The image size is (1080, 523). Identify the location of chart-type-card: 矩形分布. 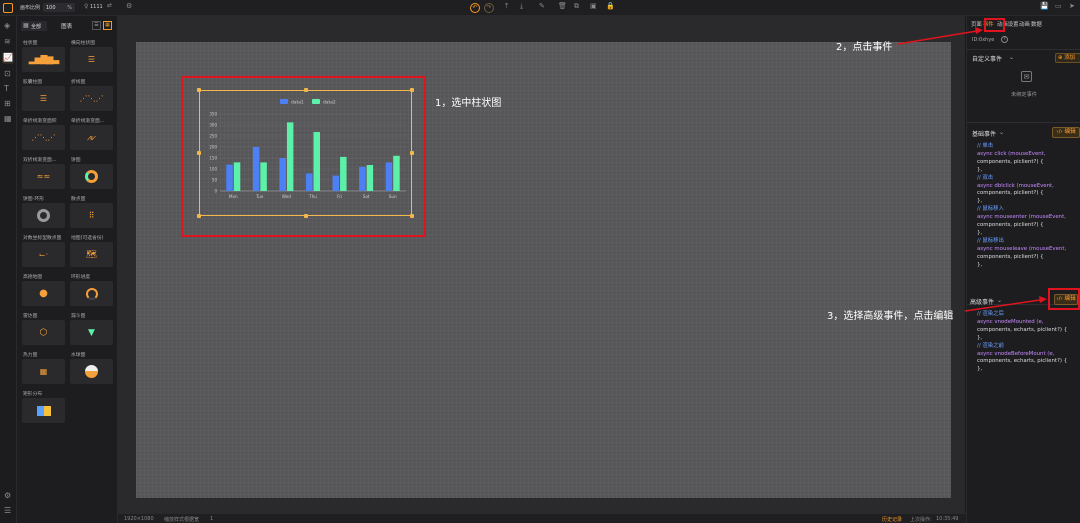
(43, 407).